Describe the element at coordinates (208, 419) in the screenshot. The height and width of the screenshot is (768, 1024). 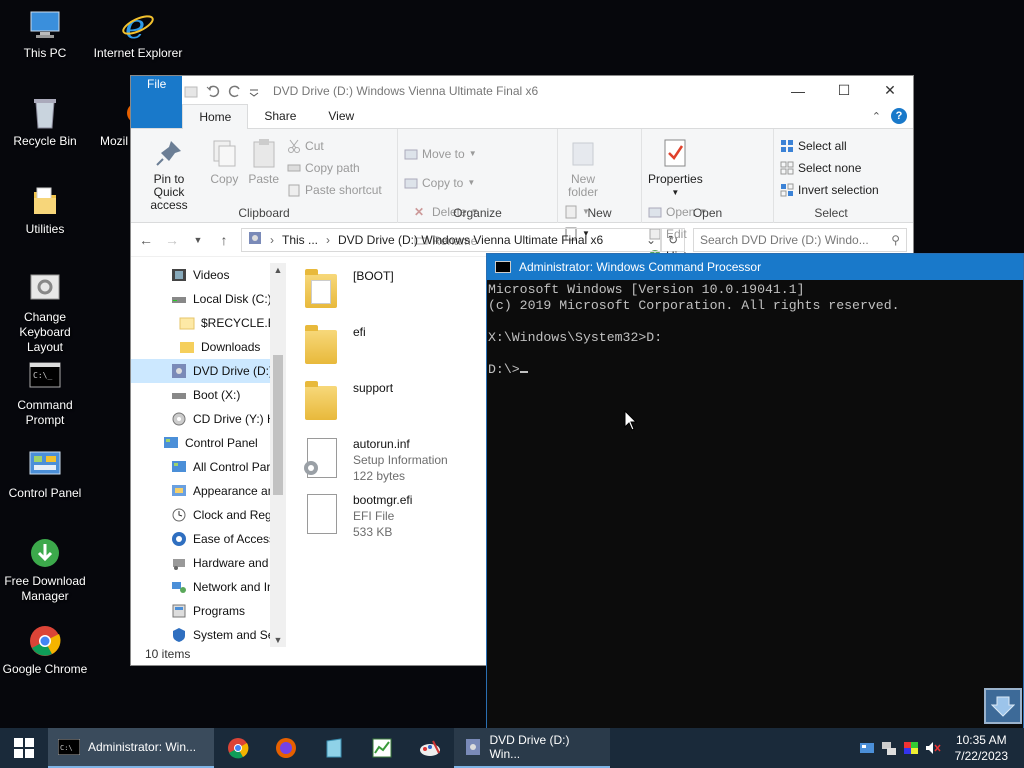
I see `nav-item-cd-drive: CD Drive (Y:) H` at that location.